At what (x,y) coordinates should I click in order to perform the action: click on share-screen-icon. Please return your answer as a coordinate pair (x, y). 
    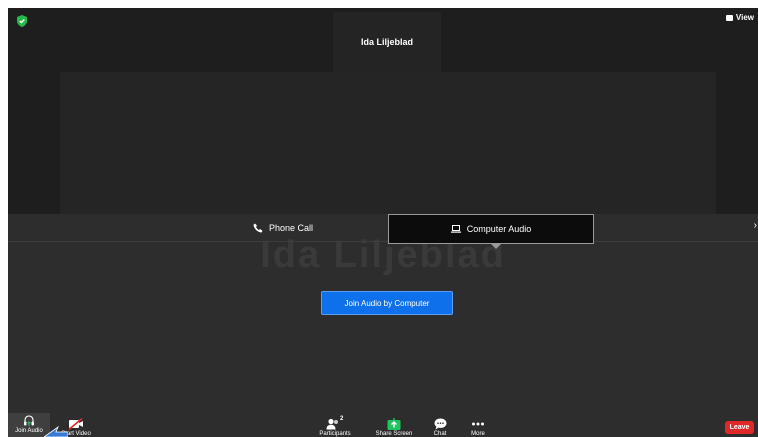
    Looking at the image, I should click on (394, 424).